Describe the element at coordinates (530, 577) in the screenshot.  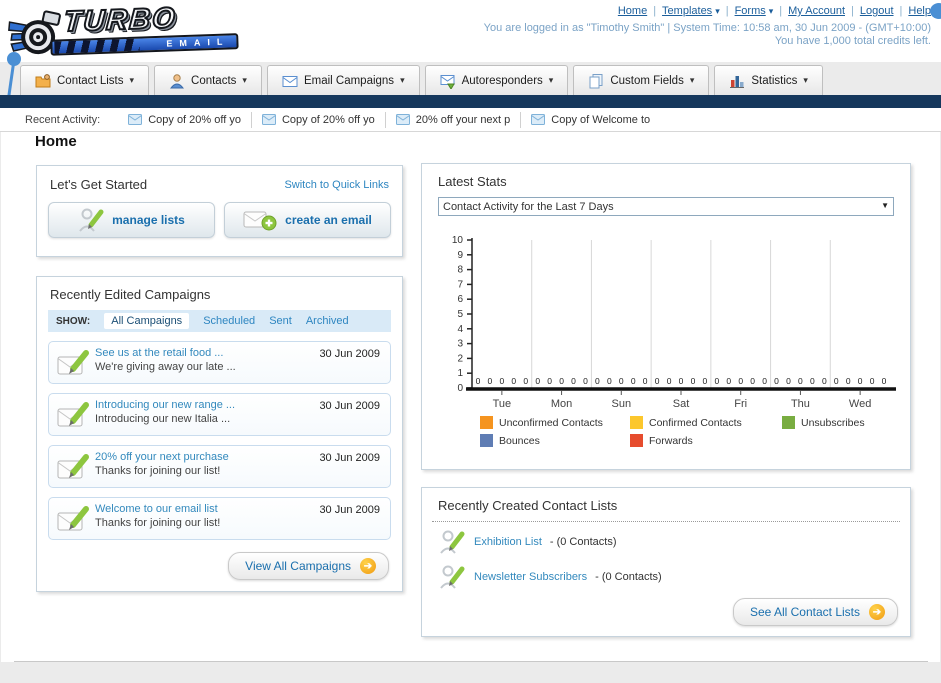
I see `contact-list-link: Newsletter Subscribers` at that location.